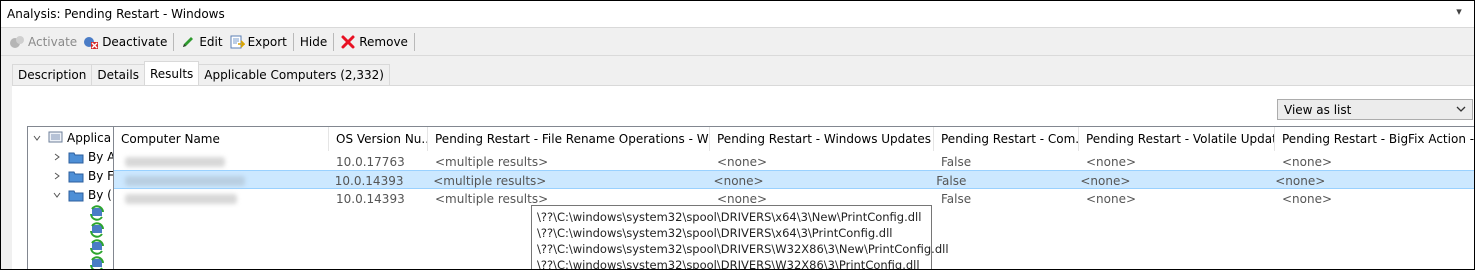 The width and height of the screenshot is (1475, 270). What do you see at coordinates (116, 14) in the screenshot?
I see `window-title: Analysis: Pending Restart - Windows` at bounding box center [116, 14].